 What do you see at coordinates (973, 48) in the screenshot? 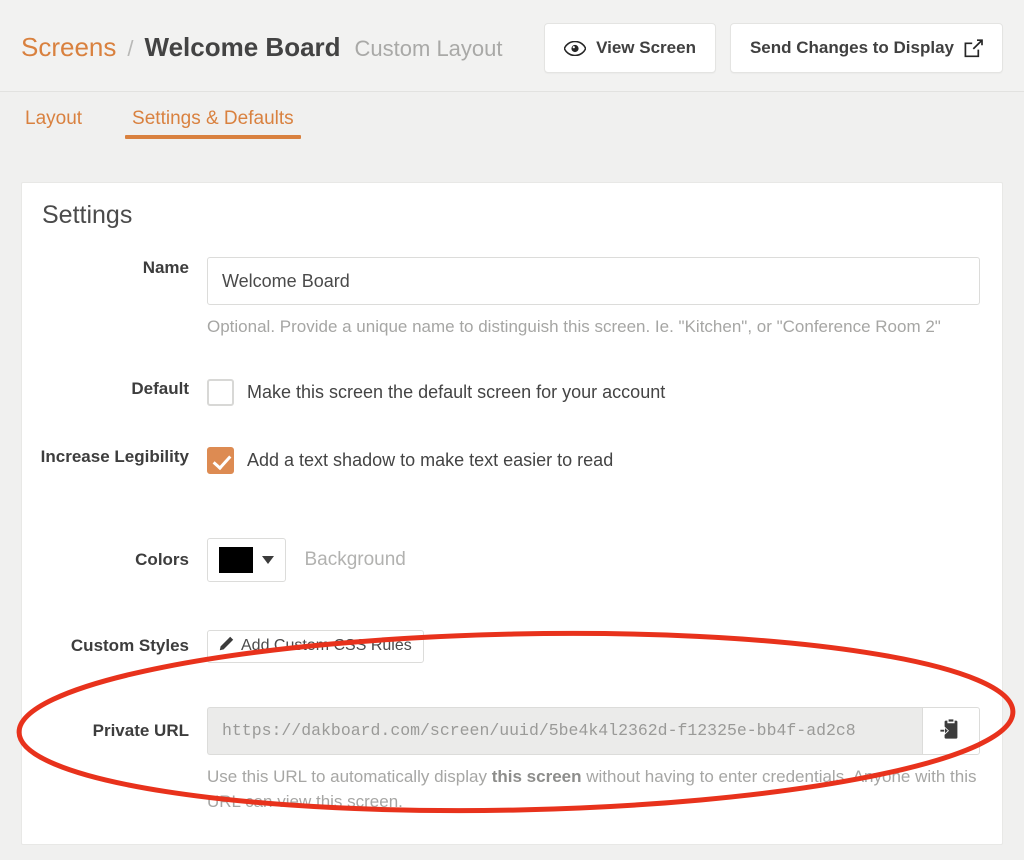
I see `external-link-icon` at bounding box center [973, 48].